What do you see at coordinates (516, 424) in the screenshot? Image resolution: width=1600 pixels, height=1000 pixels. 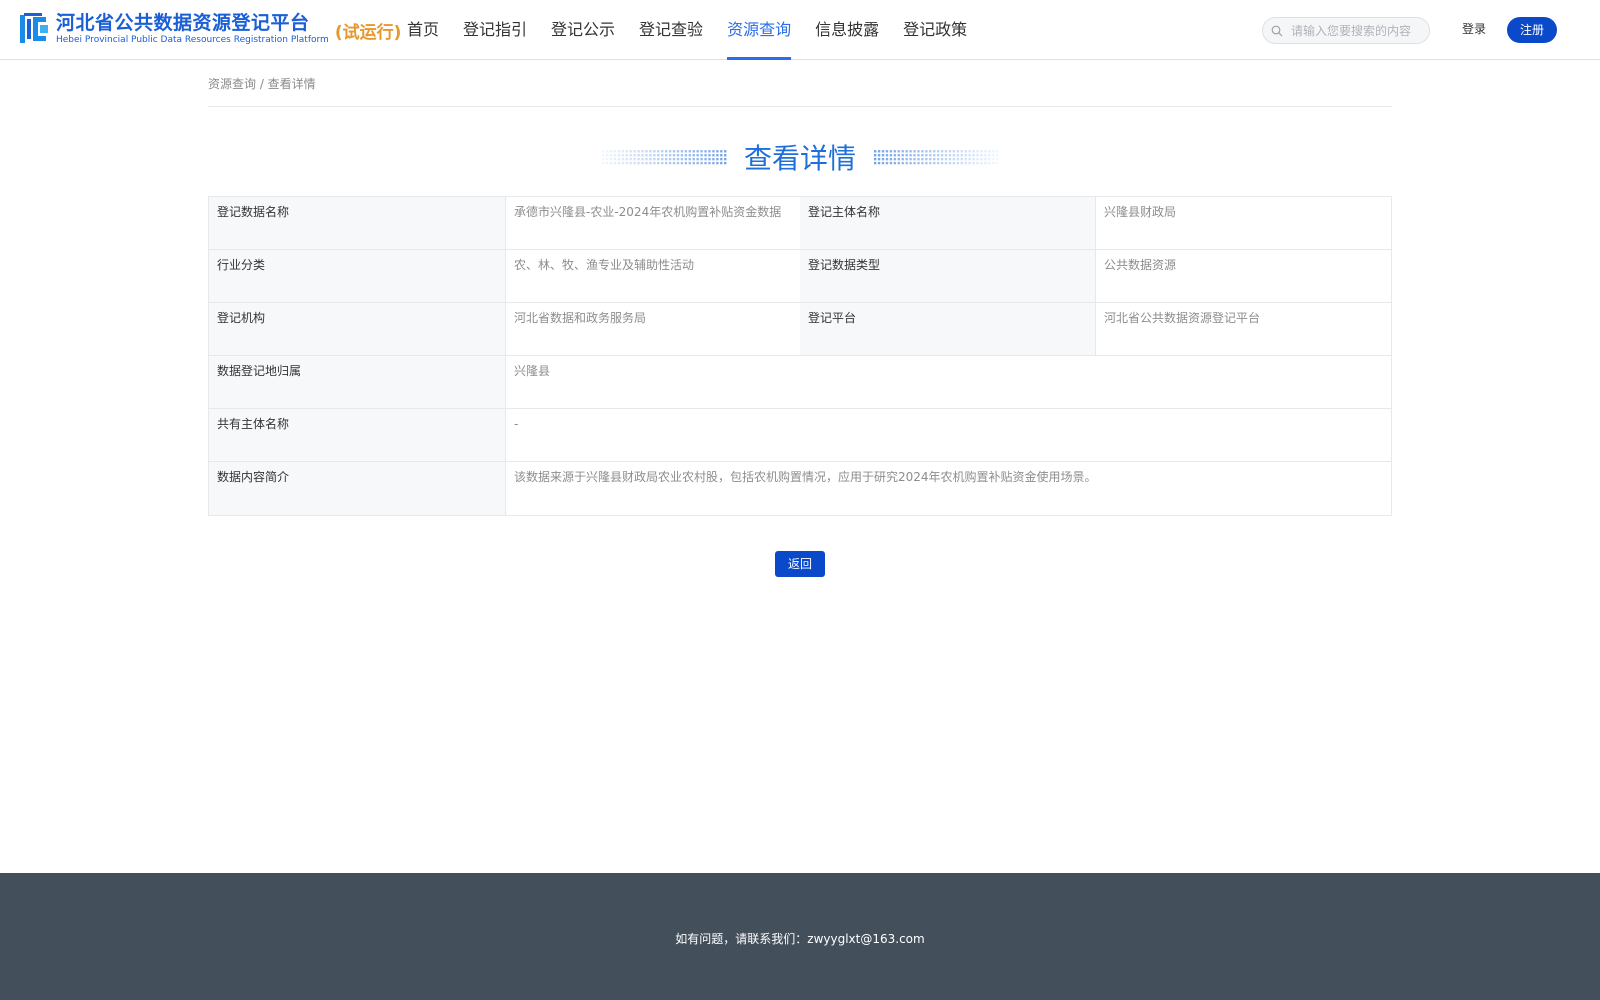 I see `value-co-owner: -` at bounding box center [516, 424].